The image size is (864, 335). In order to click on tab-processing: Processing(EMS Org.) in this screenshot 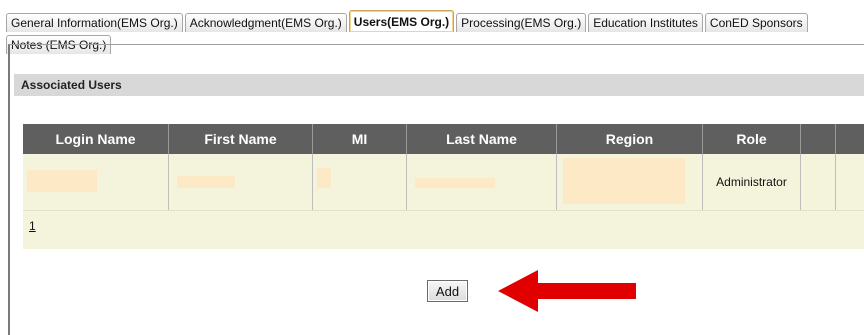, I will do `click(521, 22)`.